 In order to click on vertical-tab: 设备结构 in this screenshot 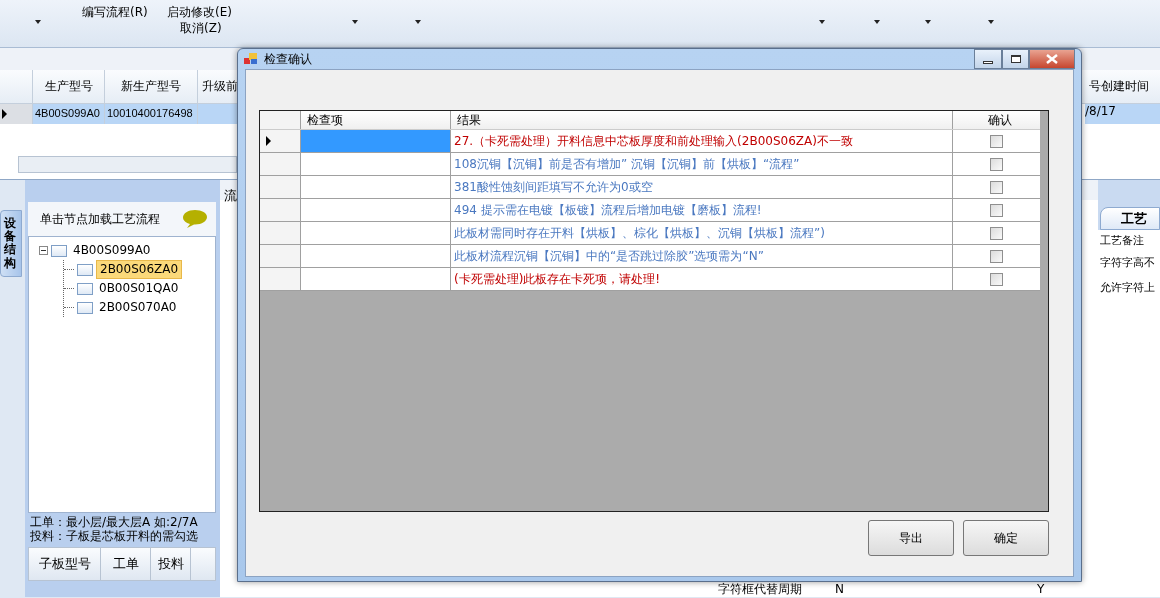, I will do `click(11, 243)`.